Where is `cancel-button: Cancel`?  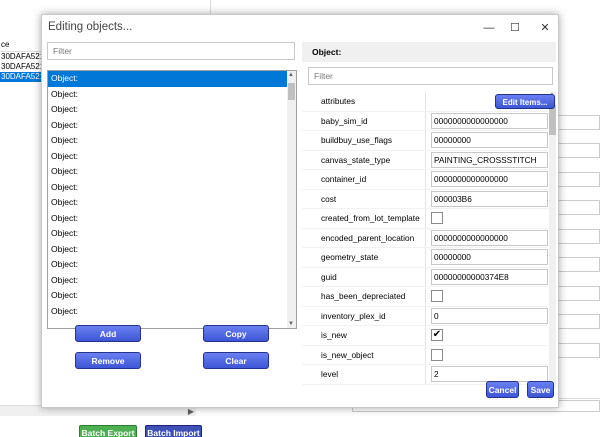
cancel-button: Cancel is located at coordinates (502, 389).